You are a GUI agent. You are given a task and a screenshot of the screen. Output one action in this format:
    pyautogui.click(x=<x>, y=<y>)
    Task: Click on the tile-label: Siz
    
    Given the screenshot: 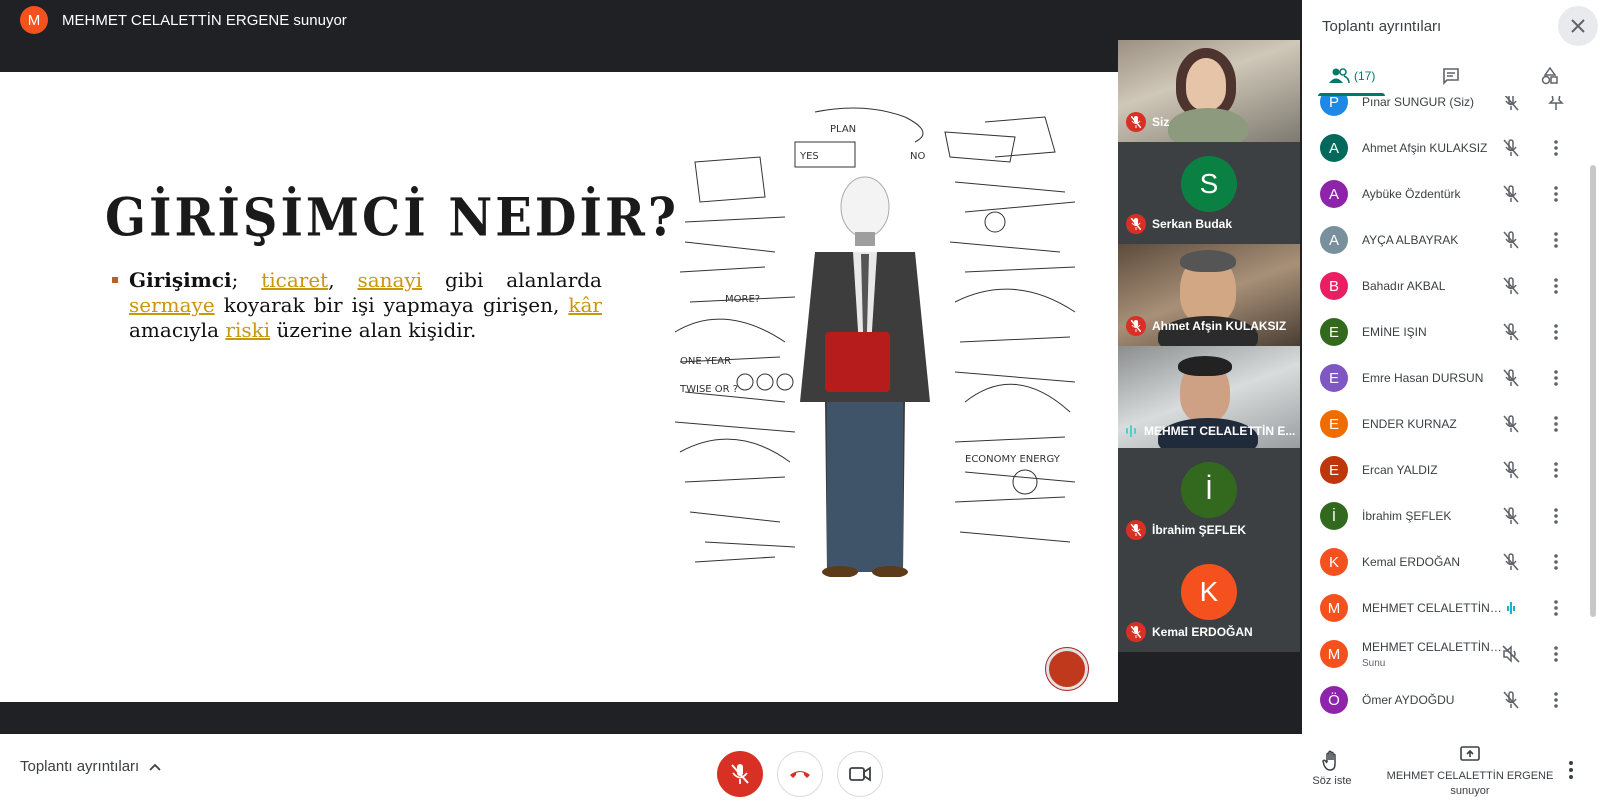 What is the action you would take?
    pyautogui.click(x=1161, y=122)
    